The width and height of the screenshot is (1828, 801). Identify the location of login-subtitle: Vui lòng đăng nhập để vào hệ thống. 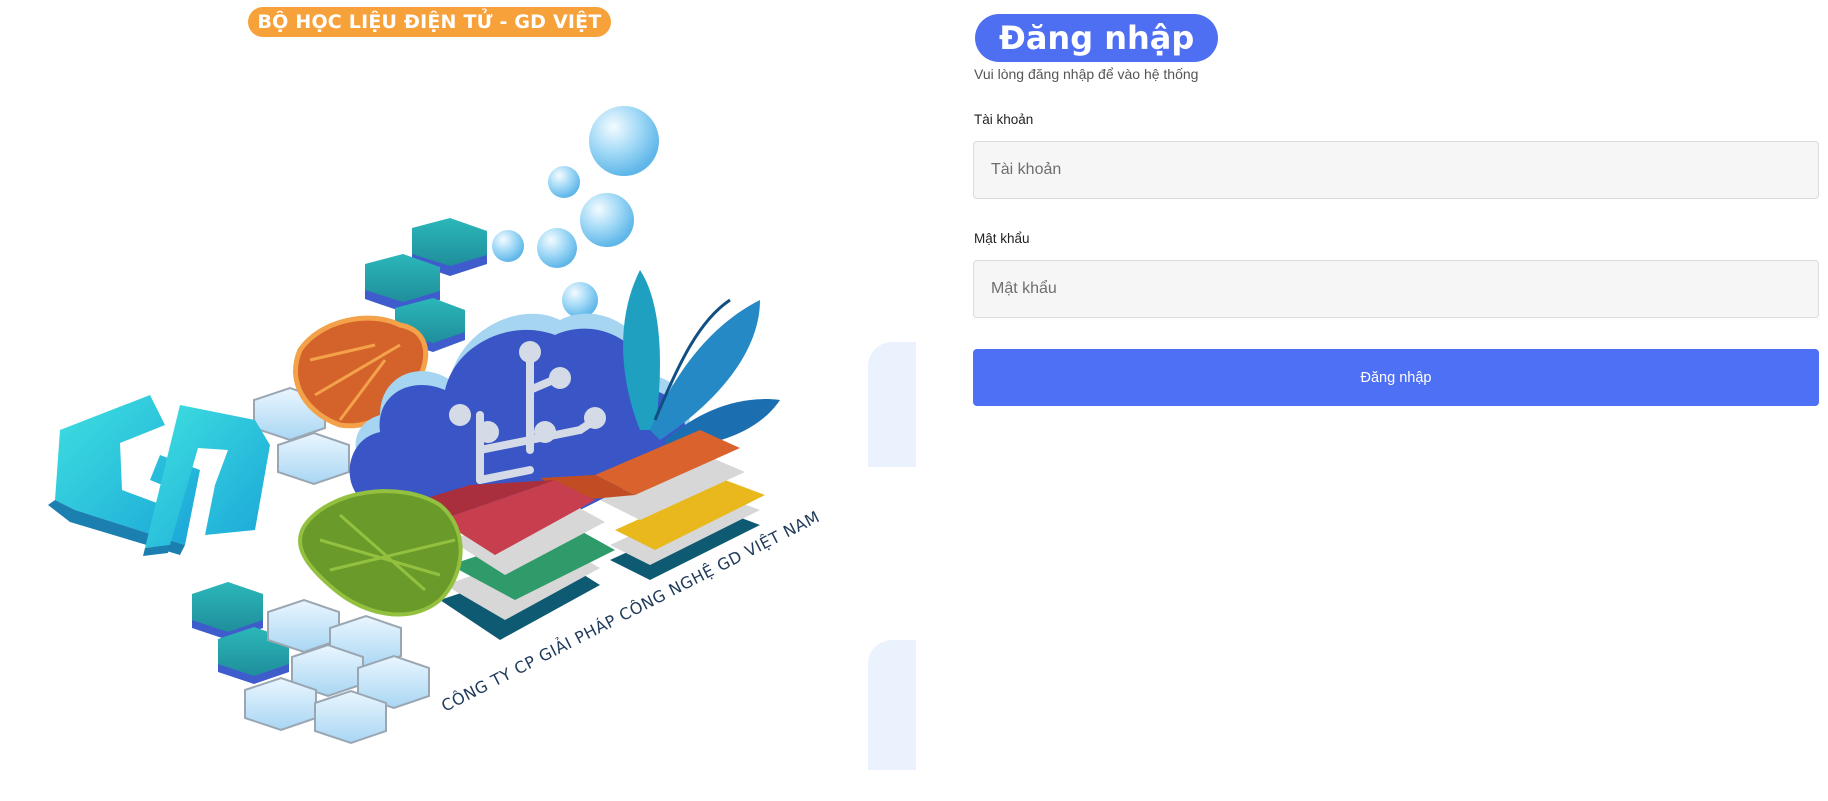
(1086, 74).